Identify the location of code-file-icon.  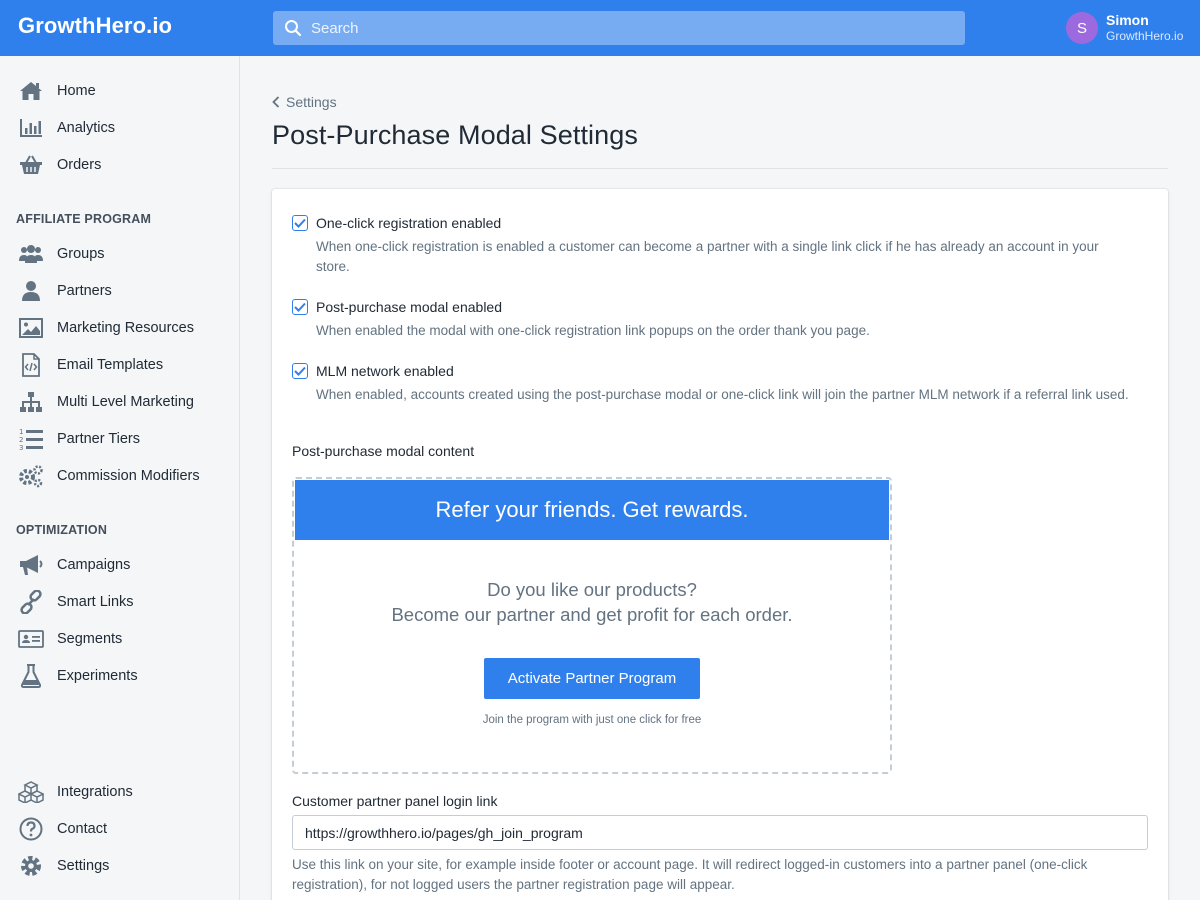
(31, 365).